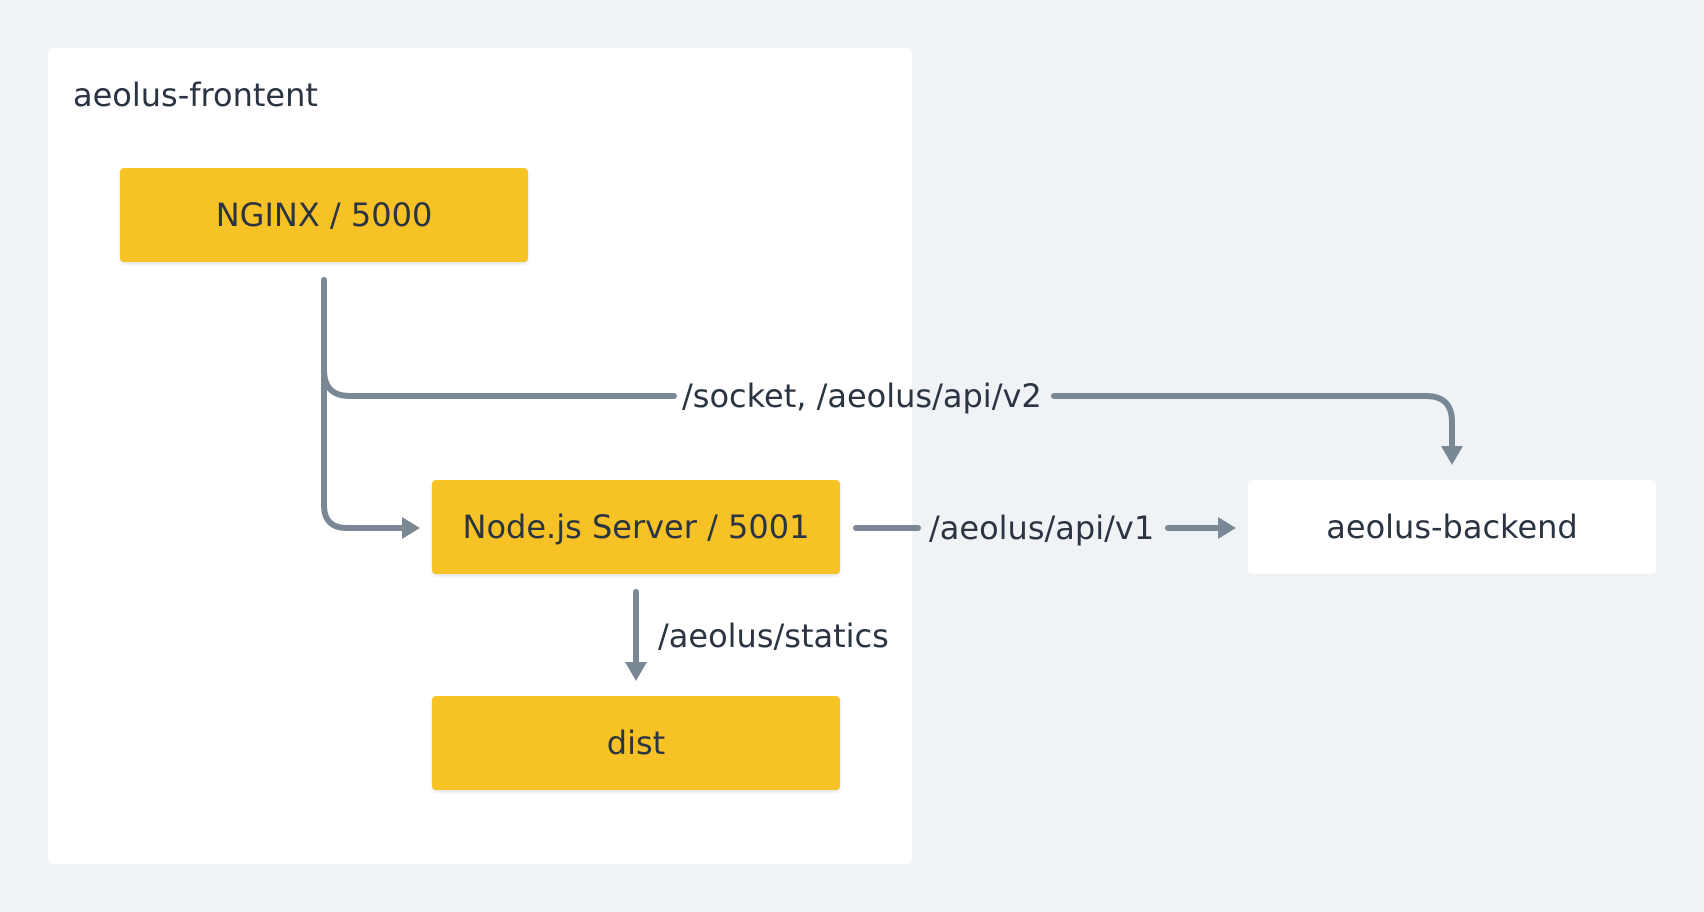  What do you see at coordinates (773, 636) in the screenshot?
I see `edge-label-statics: /aeolus/statics` at bounding box center [773, 636].